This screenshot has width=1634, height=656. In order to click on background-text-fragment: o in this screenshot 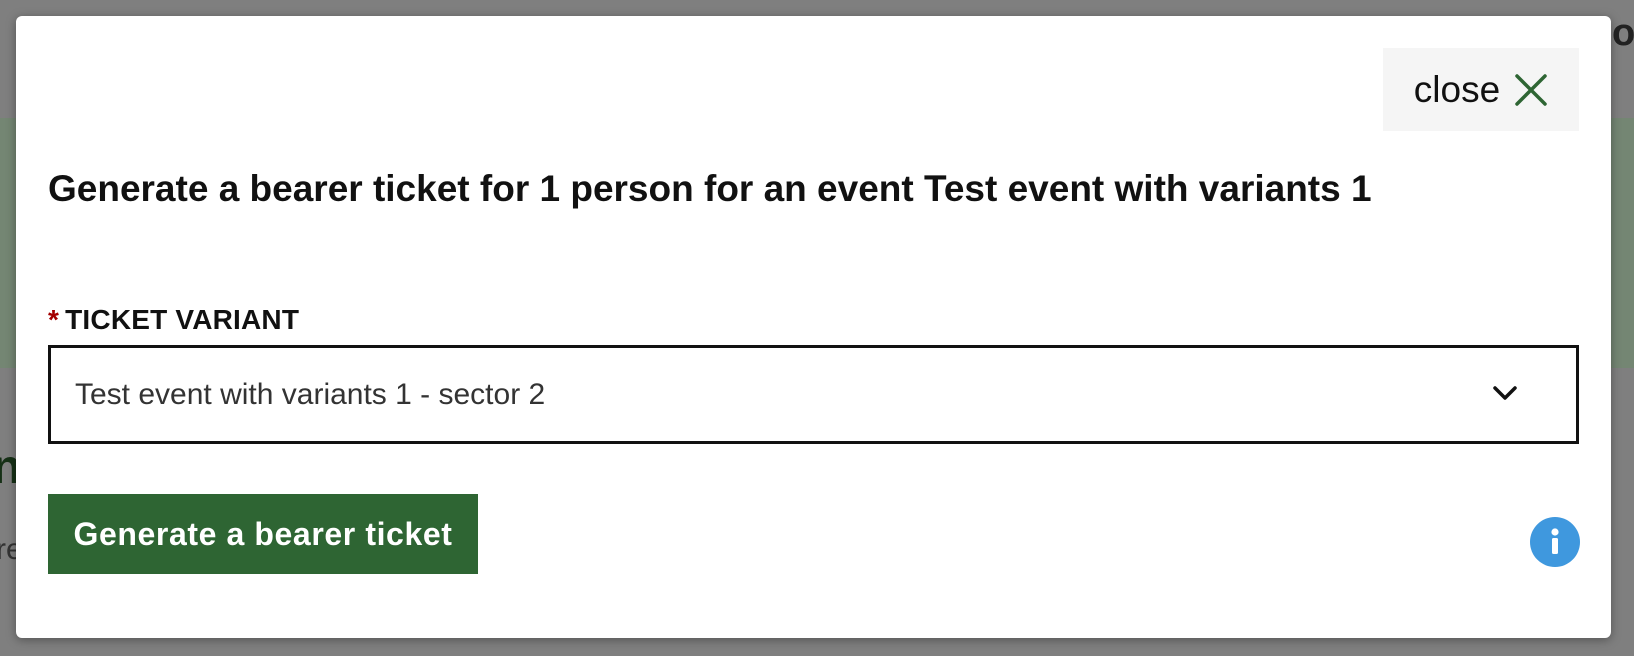, I will do `click(1623, 33)`.